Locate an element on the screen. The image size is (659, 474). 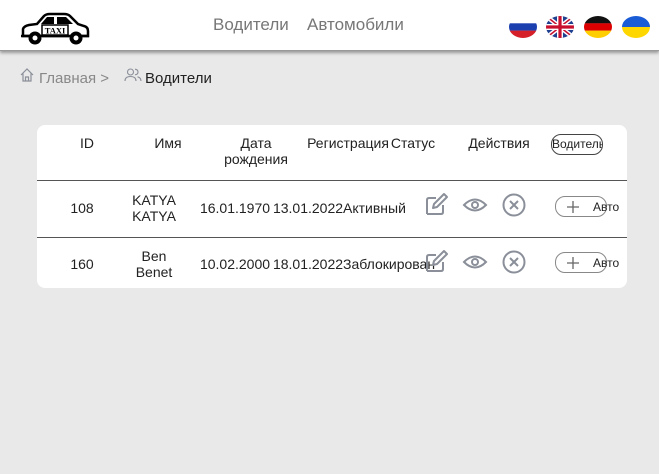
cell-birth-date: 16.01.1970 is located at coordinates (235, 208).